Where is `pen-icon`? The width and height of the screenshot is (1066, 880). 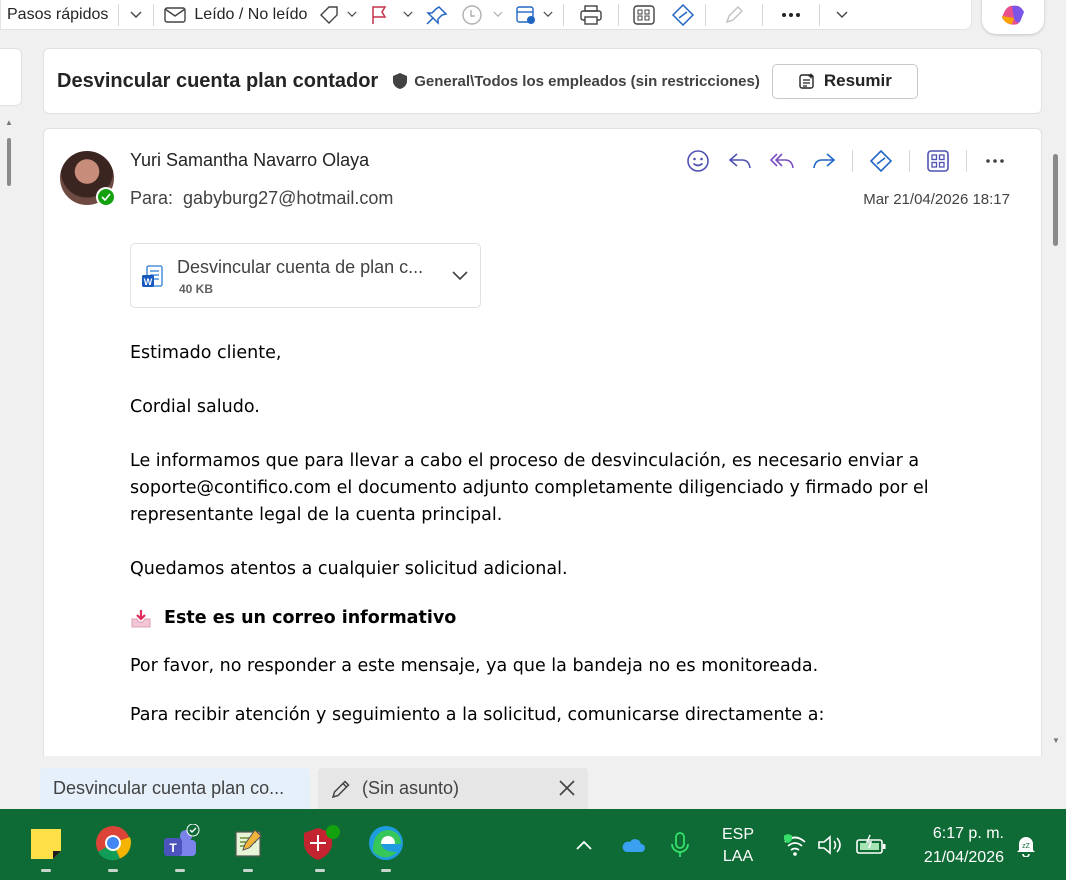 pen-icon is located at coordinates (735, 14).